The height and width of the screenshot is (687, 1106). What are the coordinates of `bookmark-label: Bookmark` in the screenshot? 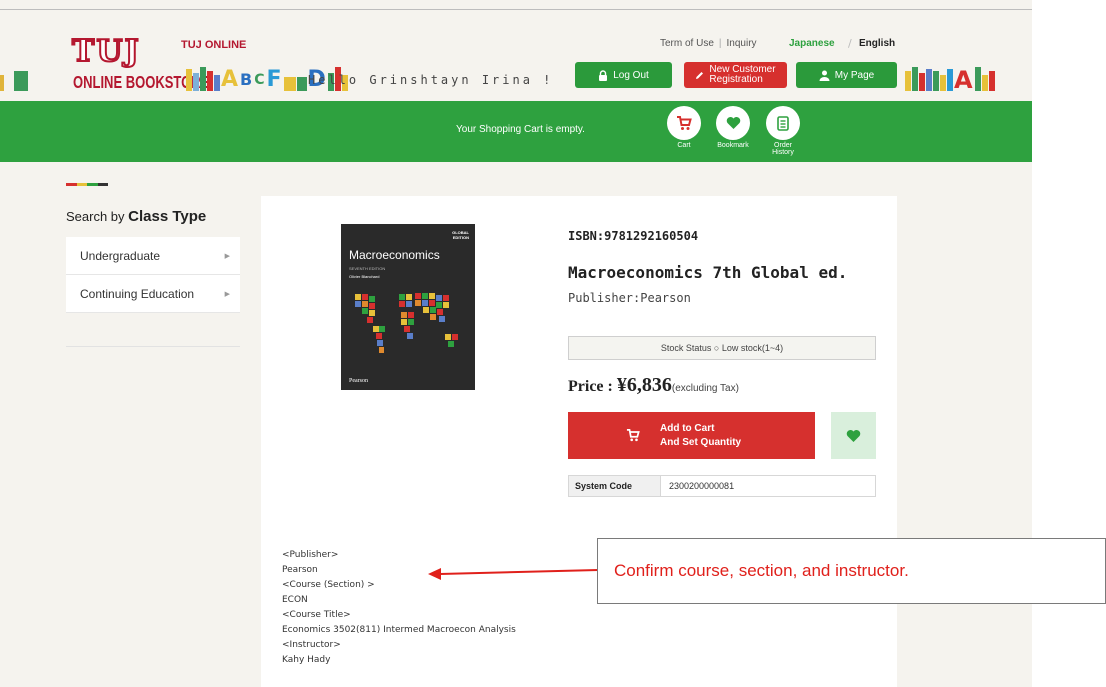 It's located at (733, 145).